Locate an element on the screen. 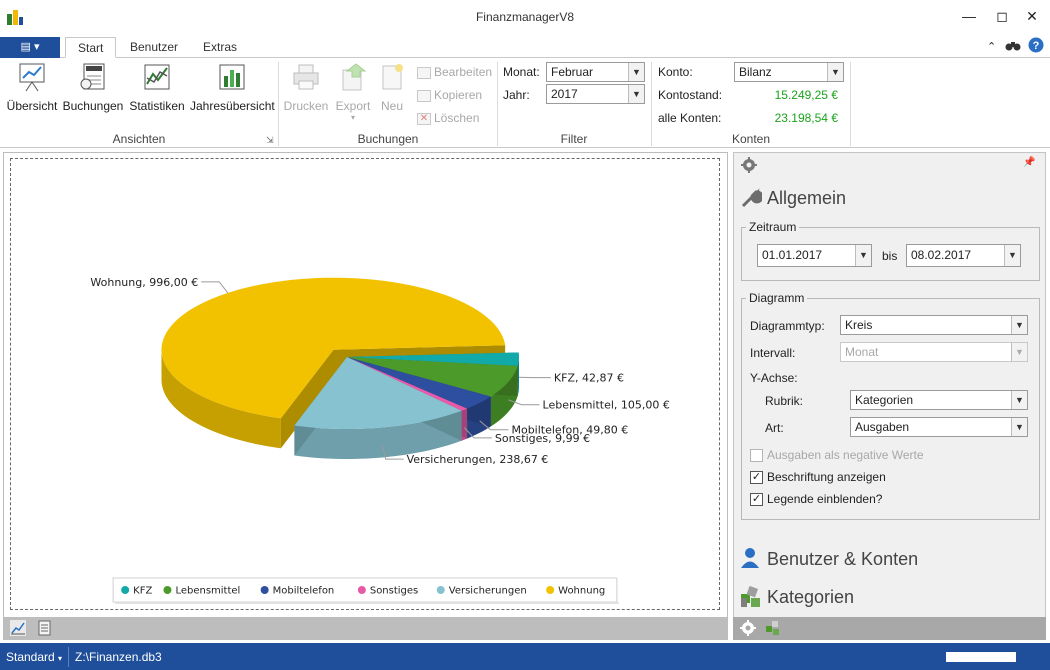 The image size is (1050, 670). diagrammtyp-label: Diagrammtyp: is located at coordinates (787, 326).